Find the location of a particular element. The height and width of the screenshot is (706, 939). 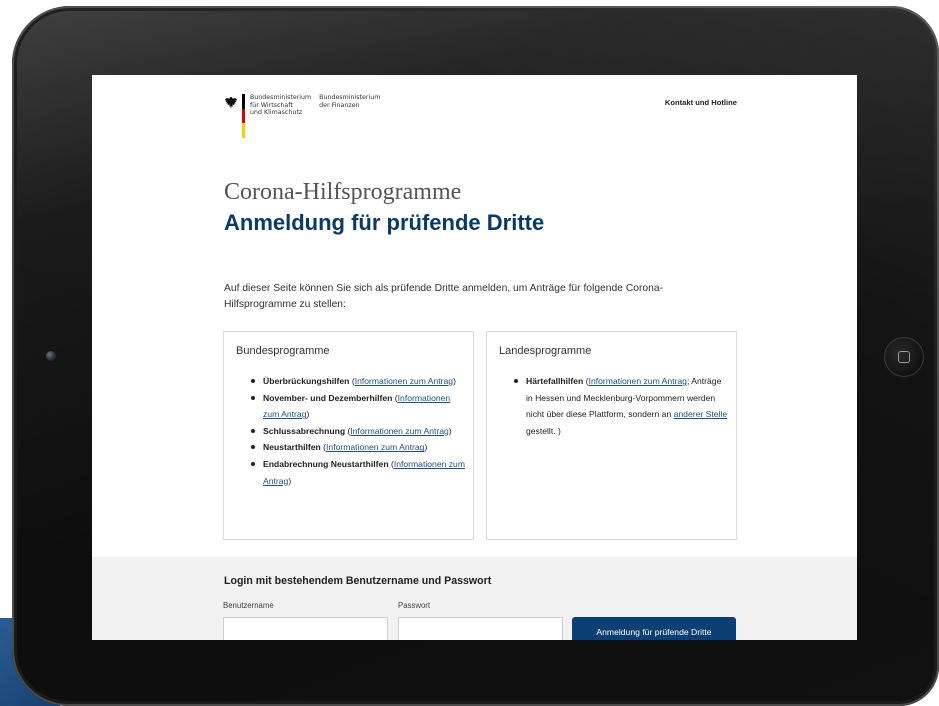

info-link-ueberbrueckungshilfen: Informationen zum Antrag is located at coordinates (404, 381).